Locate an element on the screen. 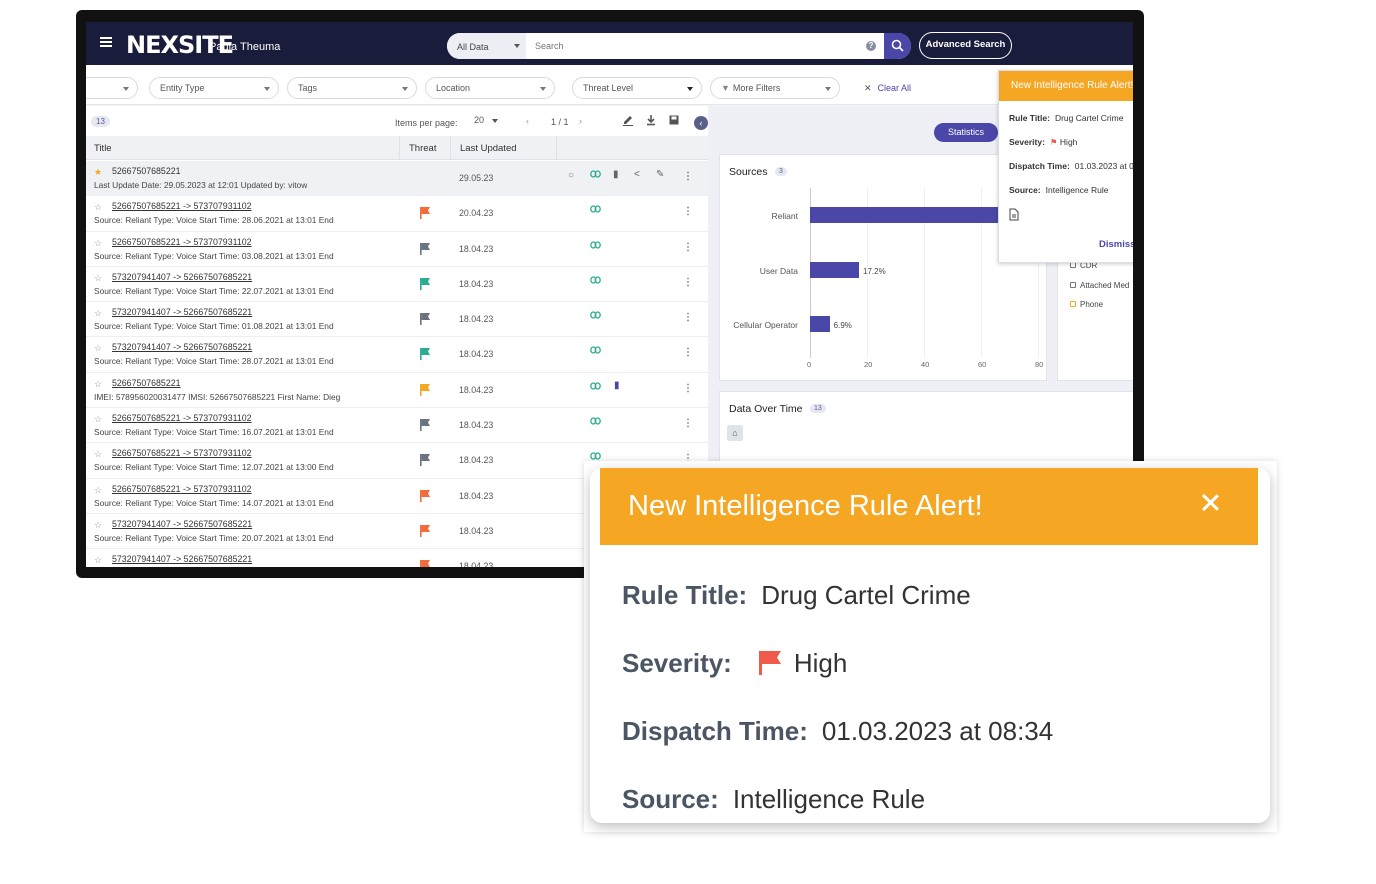 The image size is (1376, 884). menu-icon is located at coordinates (106, 42).